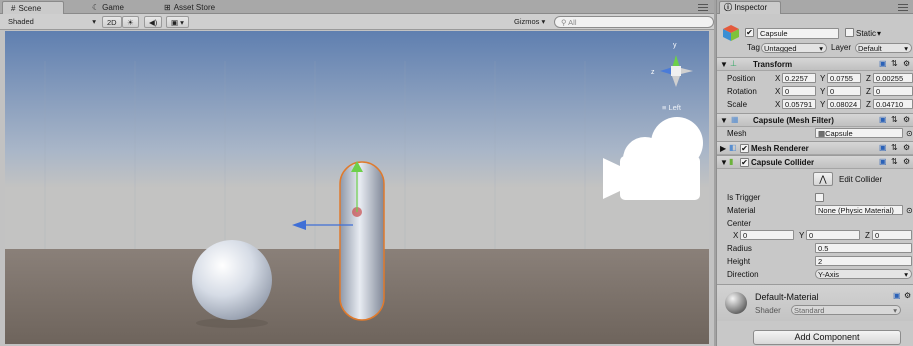  I want to click on object-name-field: Capsule, so click(798, 33).